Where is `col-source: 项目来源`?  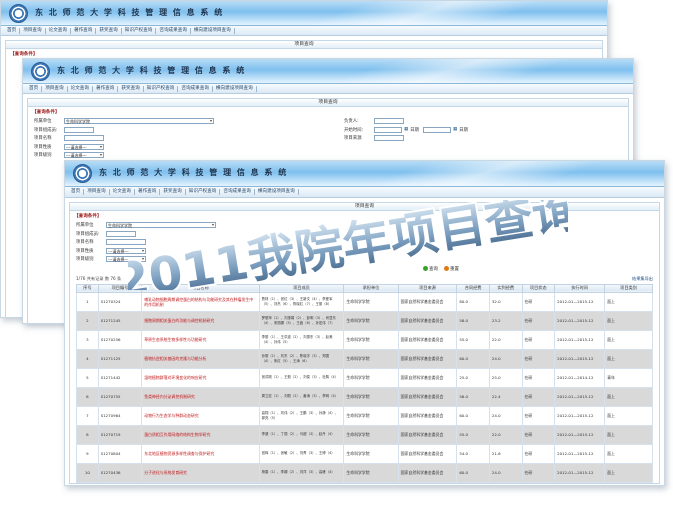
col-source: 项目来源 is located at coordinates (427, 288).